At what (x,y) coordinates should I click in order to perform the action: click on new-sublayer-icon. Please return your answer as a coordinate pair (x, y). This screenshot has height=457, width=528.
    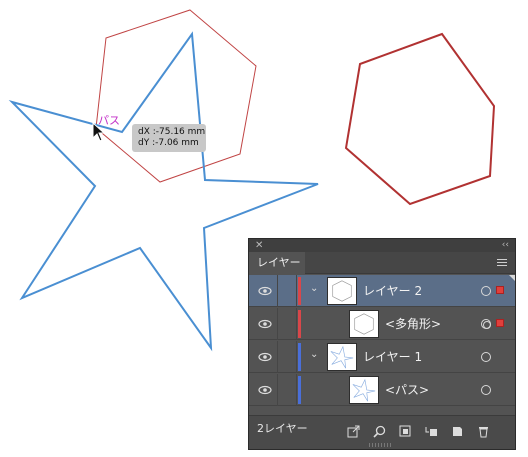
    Looking at the image, I should click on (431, 429).